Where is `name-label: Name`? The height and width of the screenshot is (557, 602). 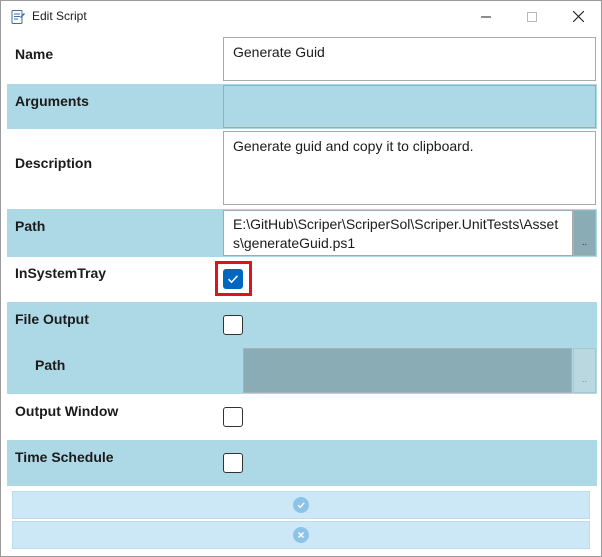
name-label: Name is located at coordinates (34, 54).